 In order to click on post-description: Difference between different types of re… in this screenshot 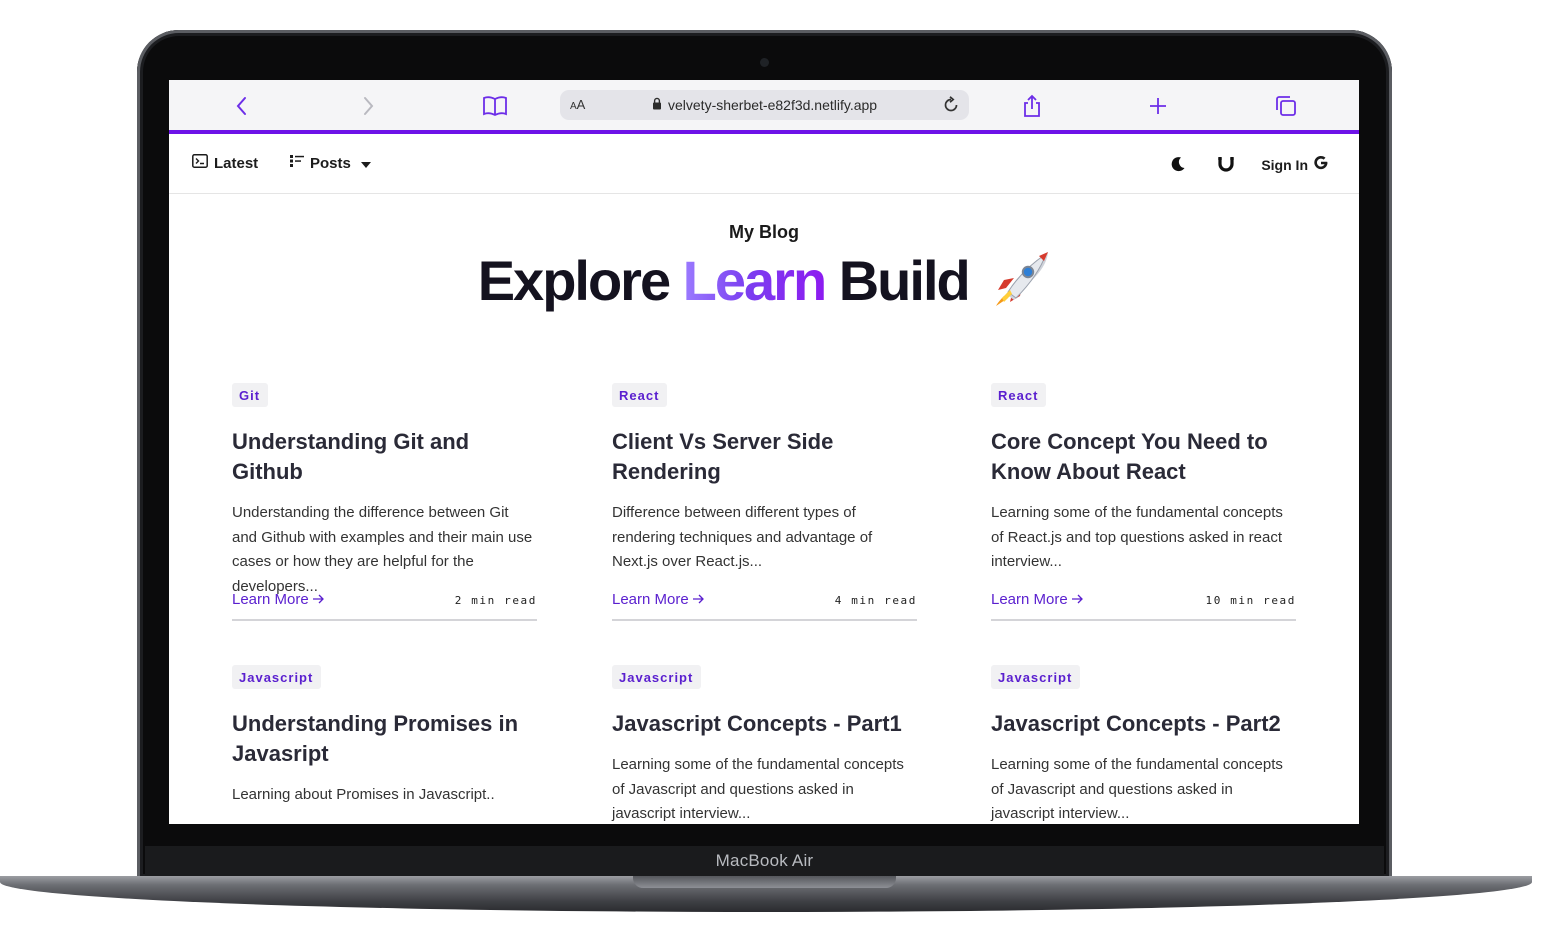, I will do `click(742, 537)`.